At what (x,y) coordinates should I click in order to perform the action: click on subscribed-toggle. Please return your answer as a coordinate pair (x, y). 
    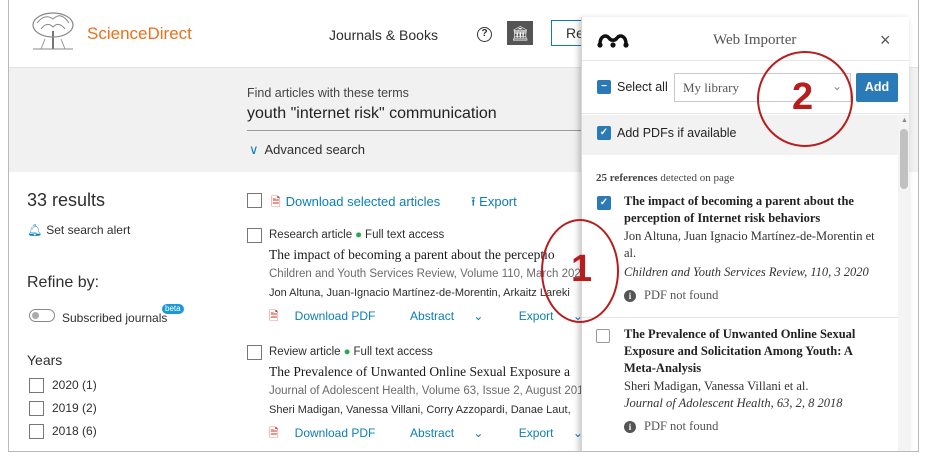
    Looking at the image, I should click on (42, 315).